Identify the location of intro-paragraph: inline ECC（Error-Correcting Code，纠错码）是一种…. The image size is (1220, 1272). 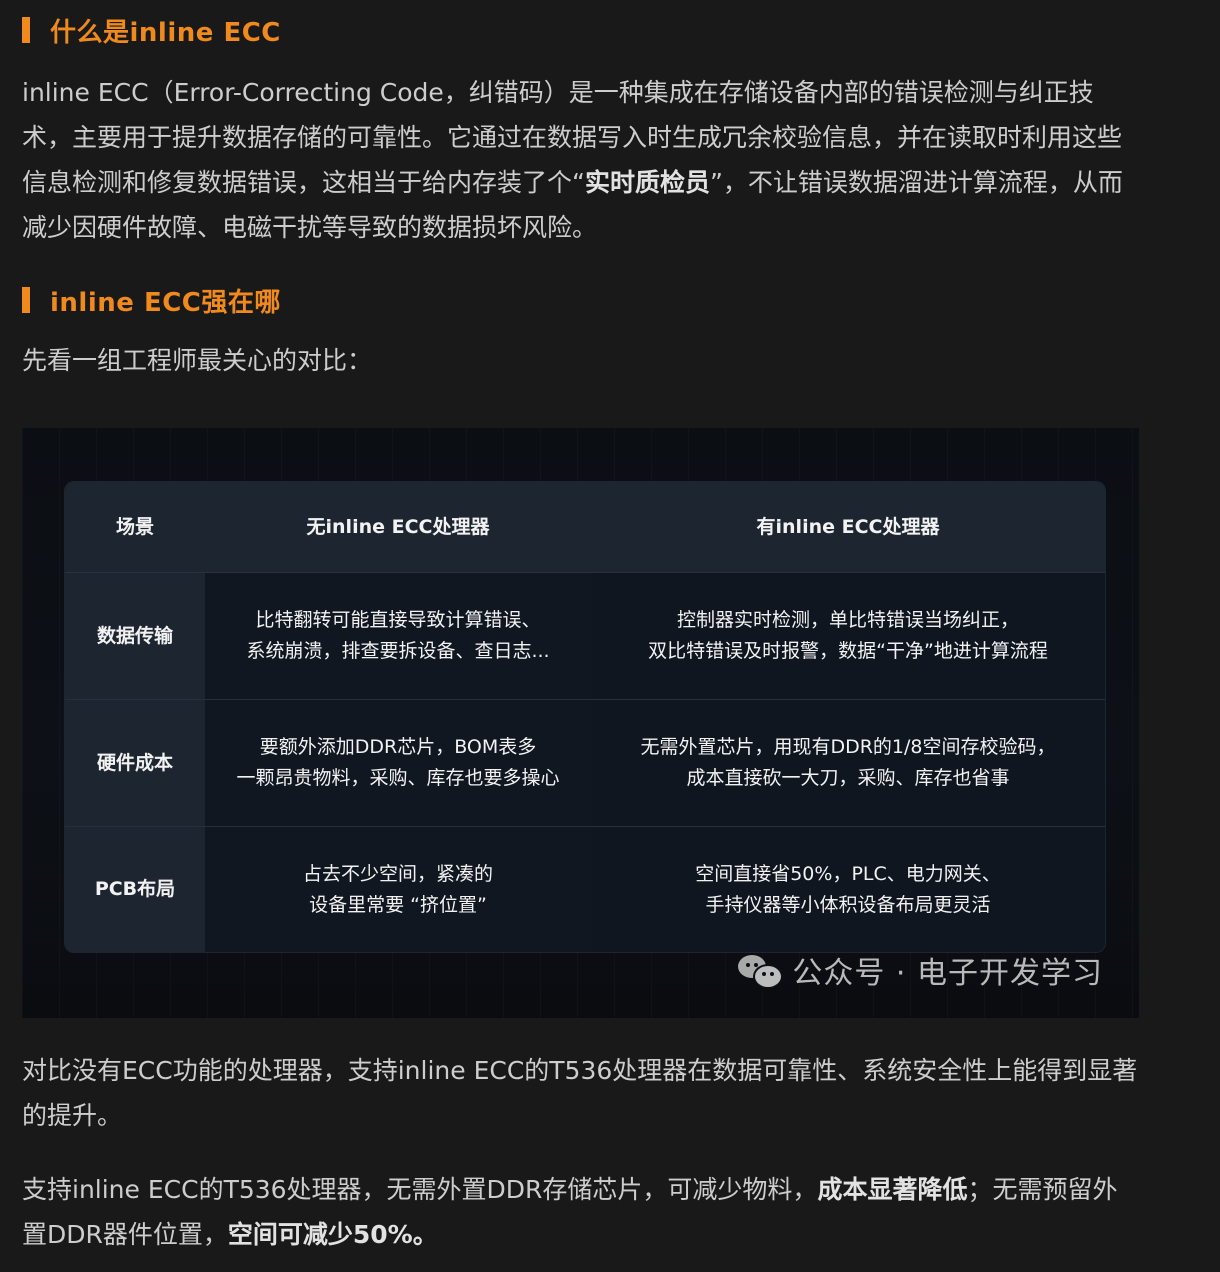
(582, 160).